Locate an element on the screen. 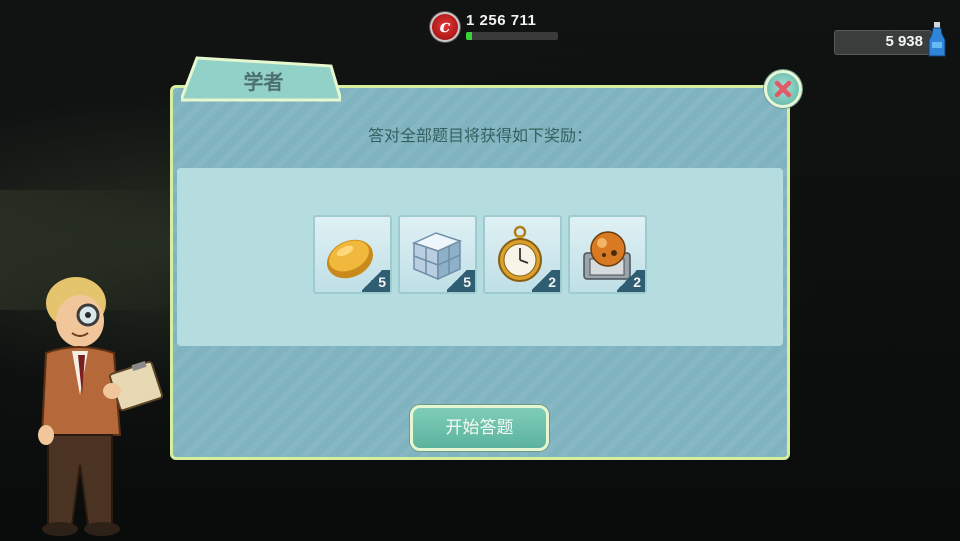 The width and height of the screenshot is (960, 541). start-quiz-button: 开始答题 is located at coordinates (479, 428).